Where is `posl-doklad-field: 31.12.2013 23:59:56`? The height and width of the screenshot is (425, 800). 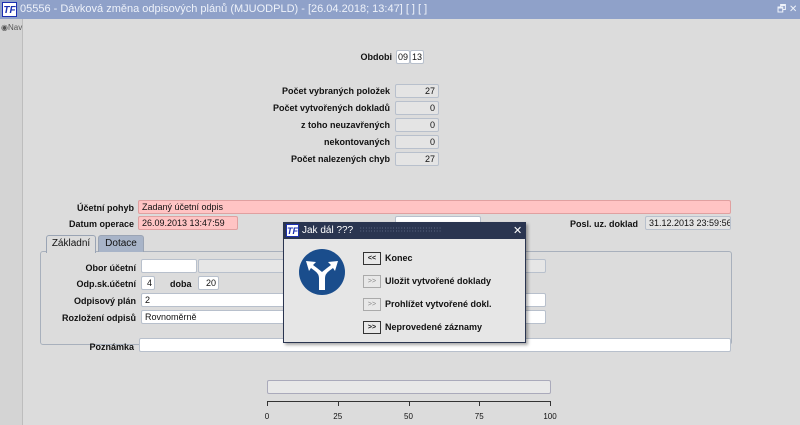 posl-doklad-field: 31.12.2013 23:59:56 is located at coordinates (688, 223).